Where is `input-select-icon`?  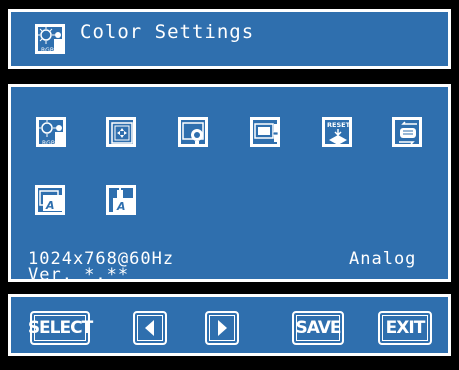 input-select-icon is located at coordinates (407, 132).